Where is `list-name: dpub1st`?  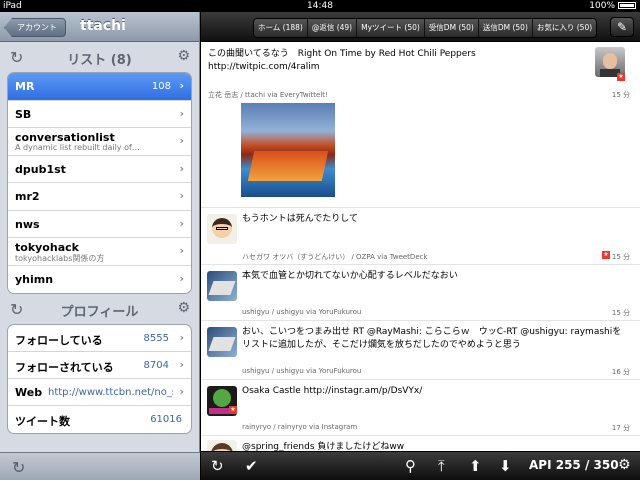
list-name: dpub1st is located at coordinates (40, 169).